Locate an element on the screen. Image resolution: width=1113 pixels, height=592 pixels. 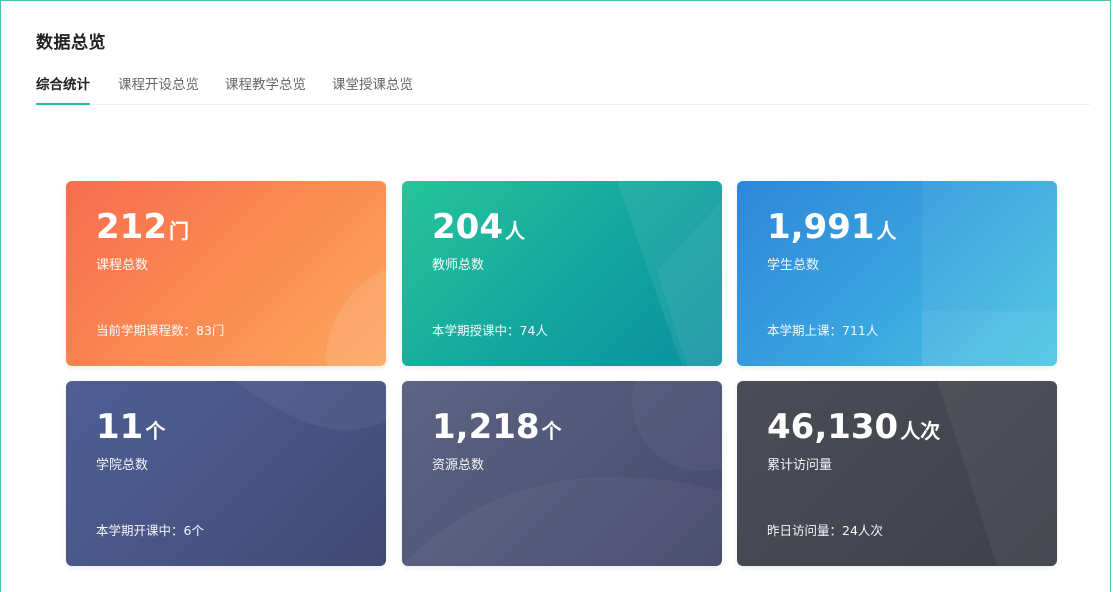
students-in-class-this-term: 本学期上课：711人 is located at coordinates (823, 330).